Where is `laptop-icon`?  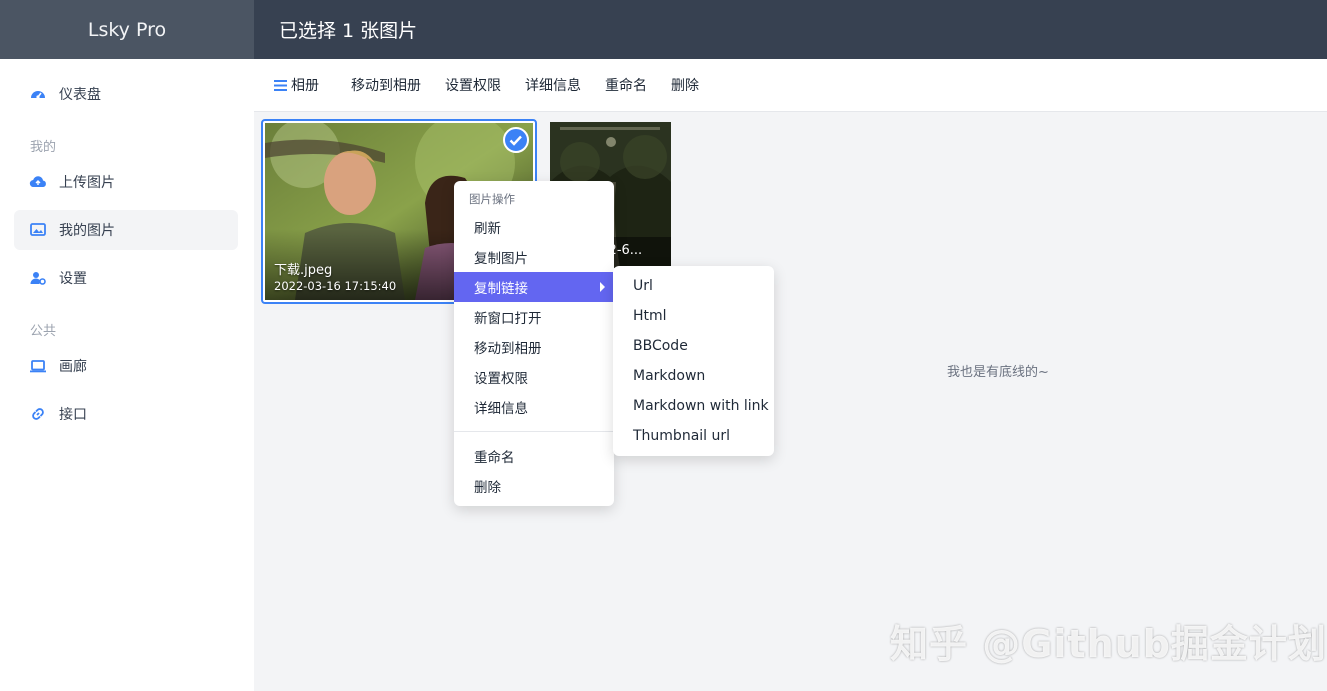
laptop-icon is located at coordinates (38, 366).